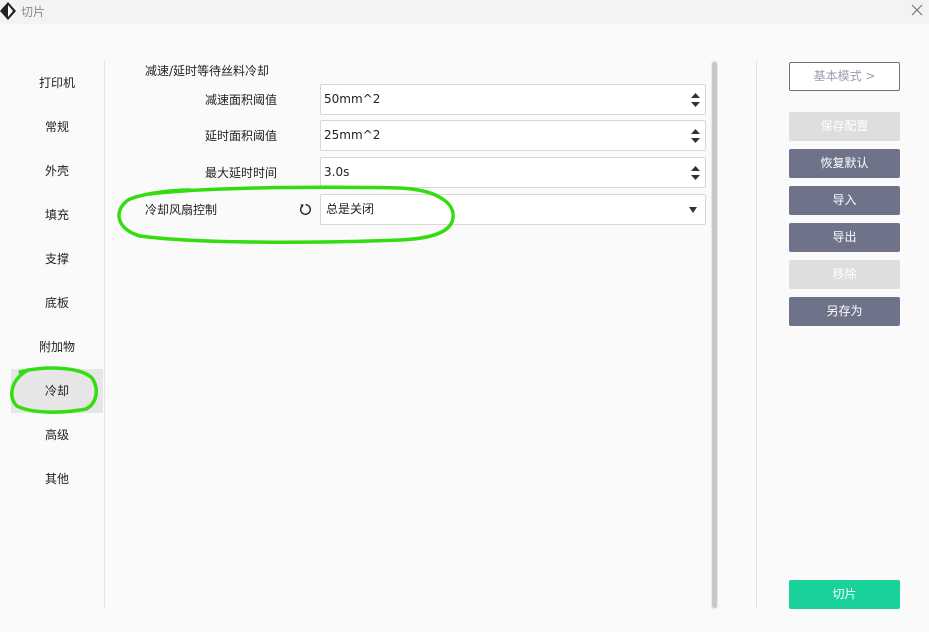  Describe the element at coordinates (714, 335) in the screenshot. I see `scrollbar-thumb` at that location.